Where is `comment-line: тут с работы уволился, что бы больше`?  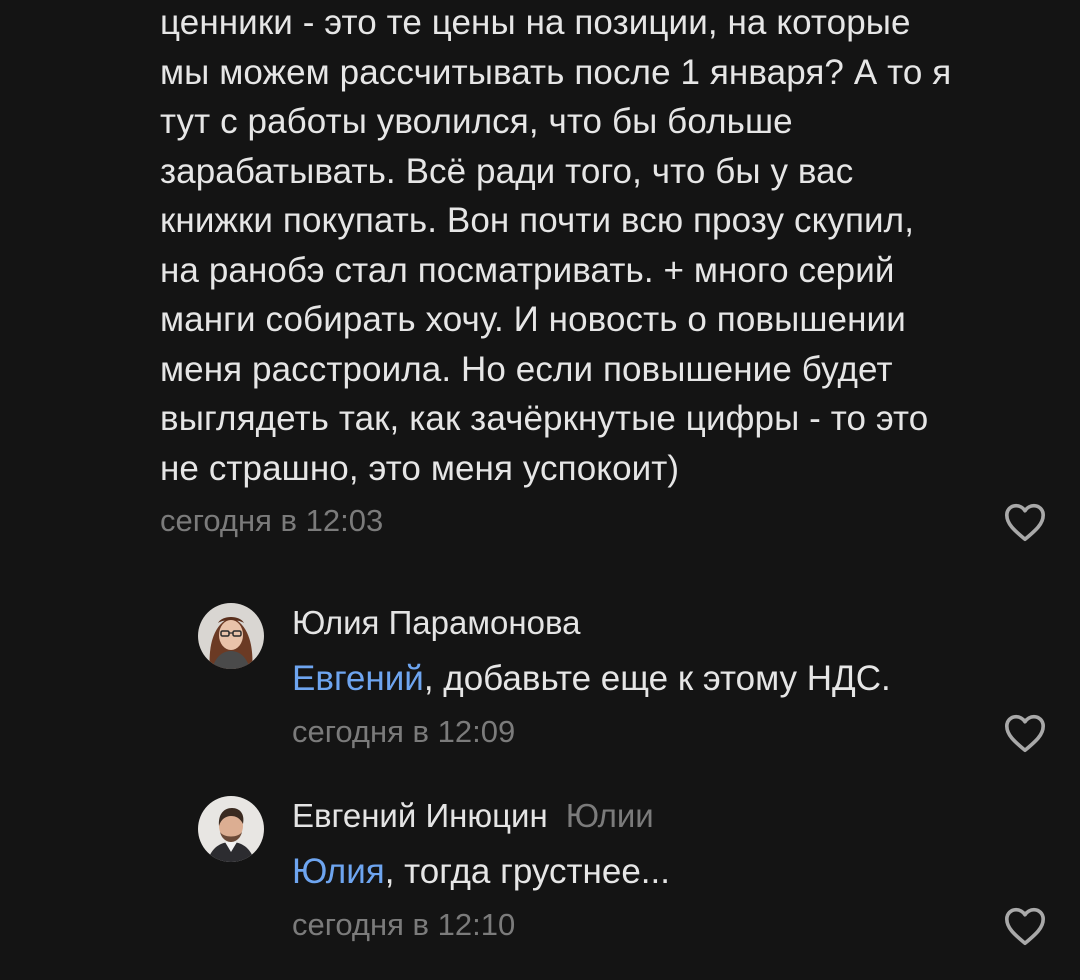
comment-line: тут с работы уволился, что бы больше is located at coordinates (476, 121).